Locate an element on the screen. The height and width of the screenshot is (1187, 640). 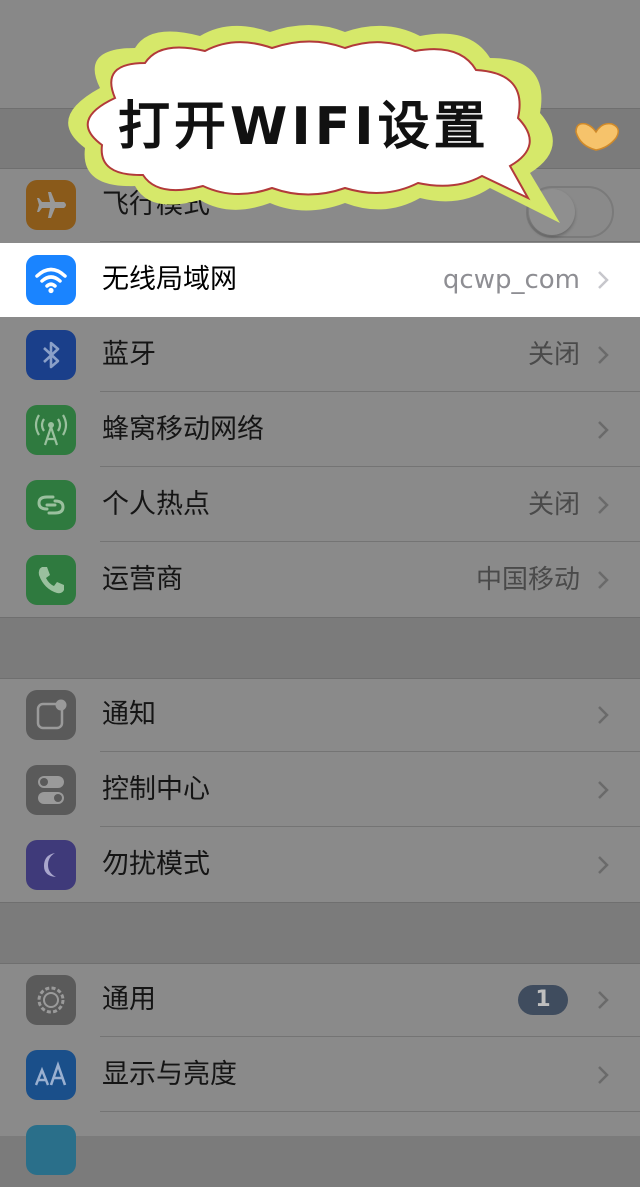
wallpaper-icon is located at coordinates (51, 1150).